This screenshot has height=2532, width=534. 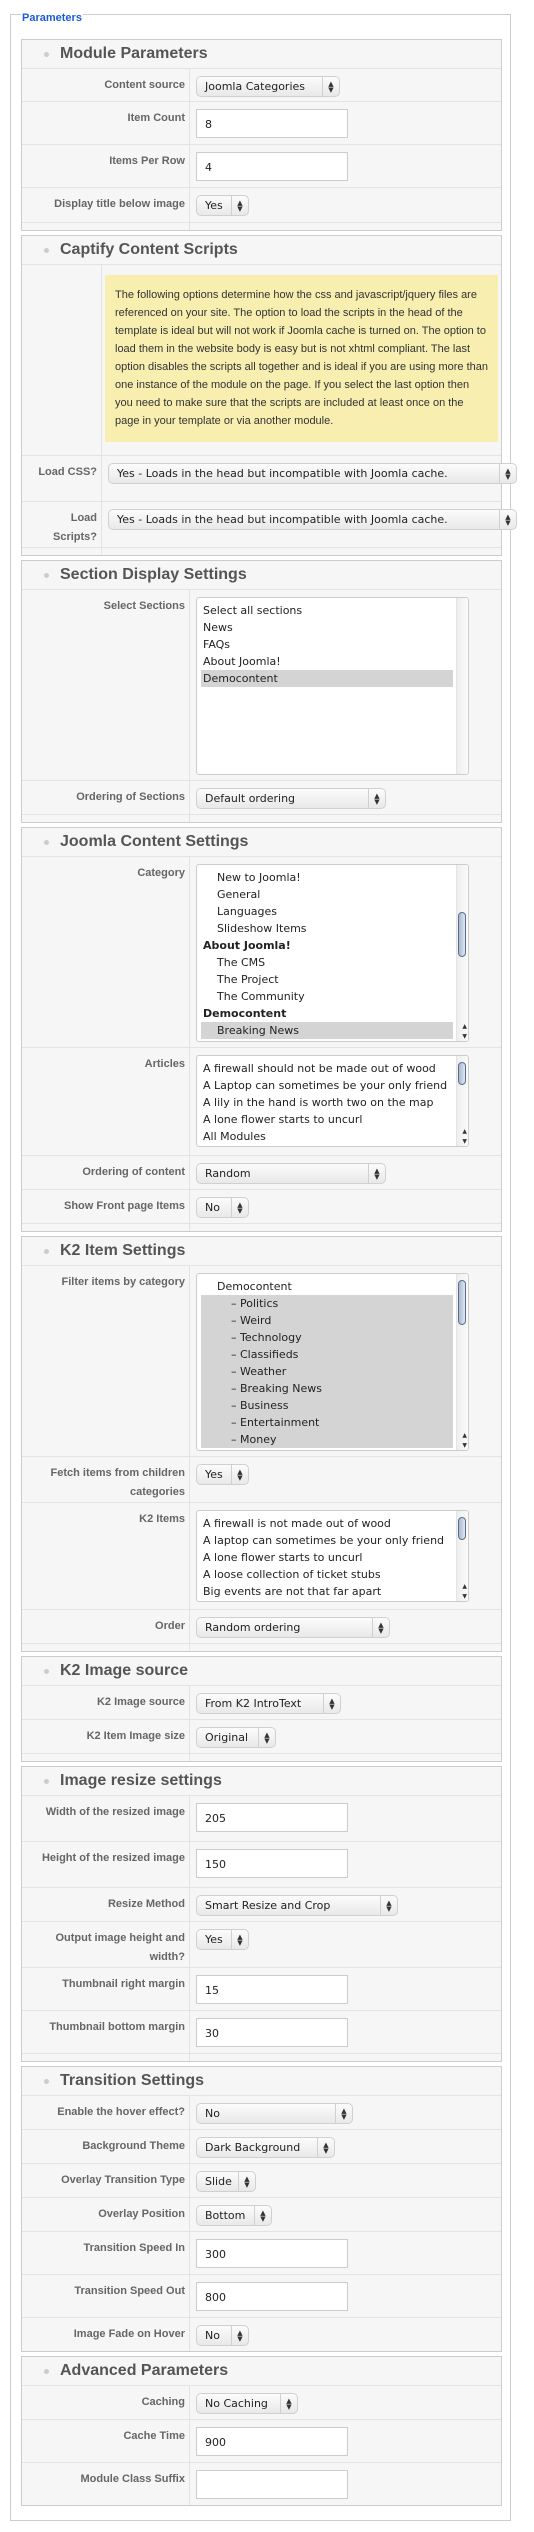 I want to click on panel-header: Advanced Parameters, so click(x=261, y=2371).